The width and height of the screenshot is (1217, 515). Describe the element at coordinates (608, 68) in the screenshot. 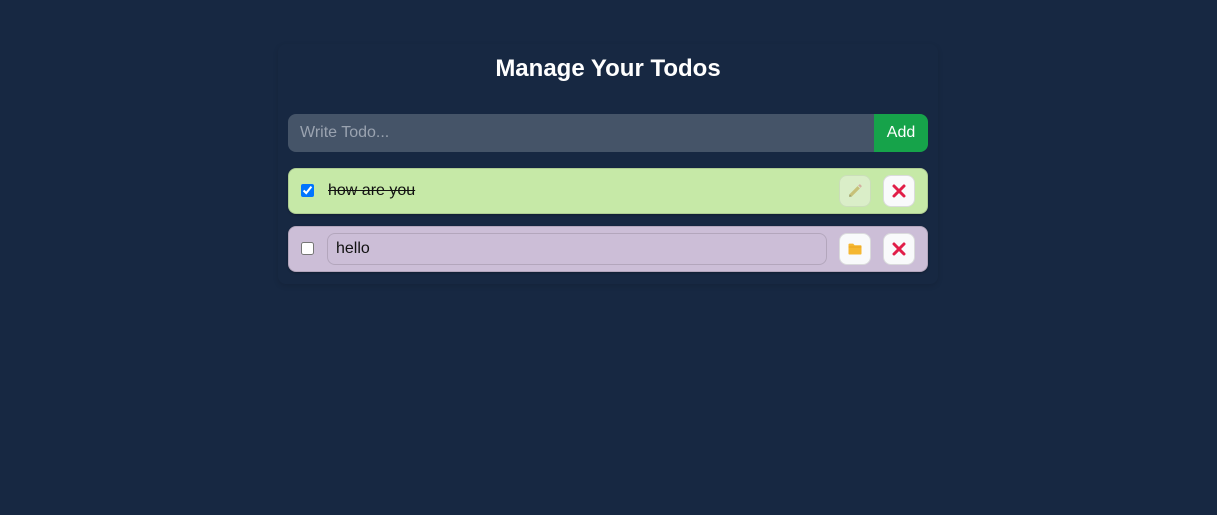

I see `page-title: Manage Your Todos` at that location.